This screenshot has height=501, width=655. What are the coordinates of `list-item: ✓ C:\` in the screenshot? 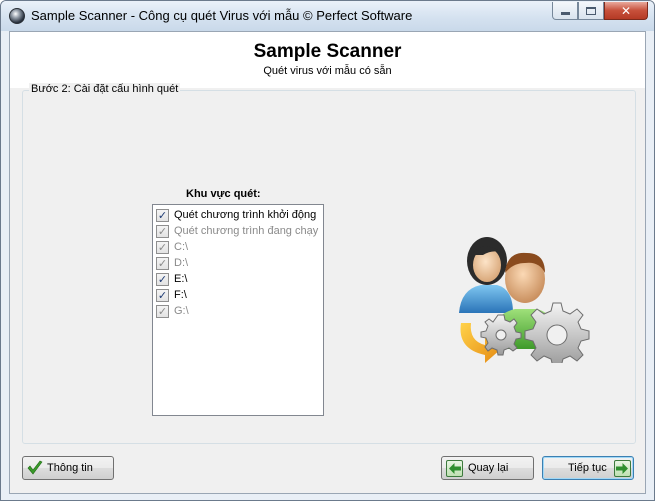 It's located at (238, 247).